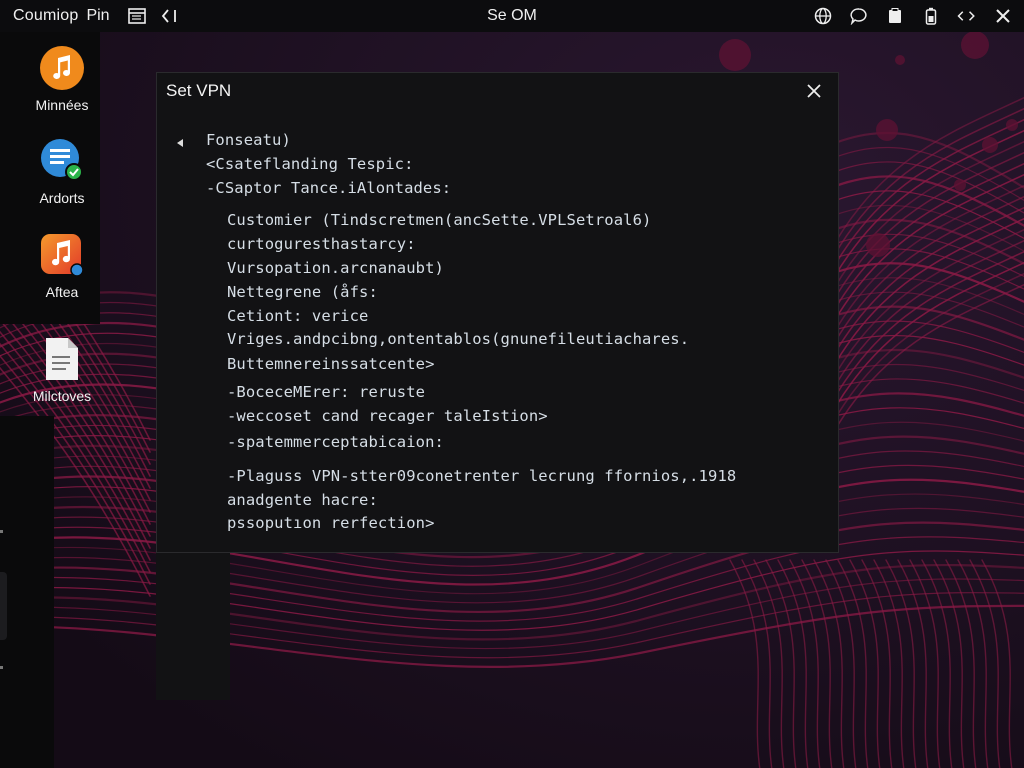  What do you see at coordinates (62, 161) in the screenshot?
I see `document-sync-icon` at bounding box center [62, 161].